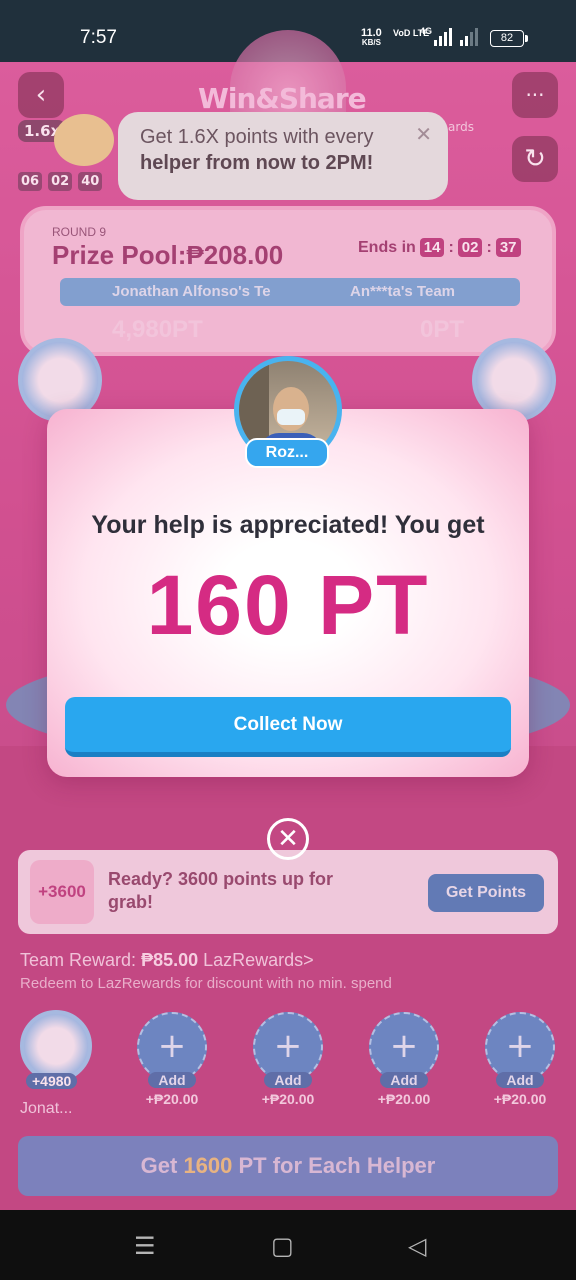  I want to click on back-button: ‹, so click(41, 95).